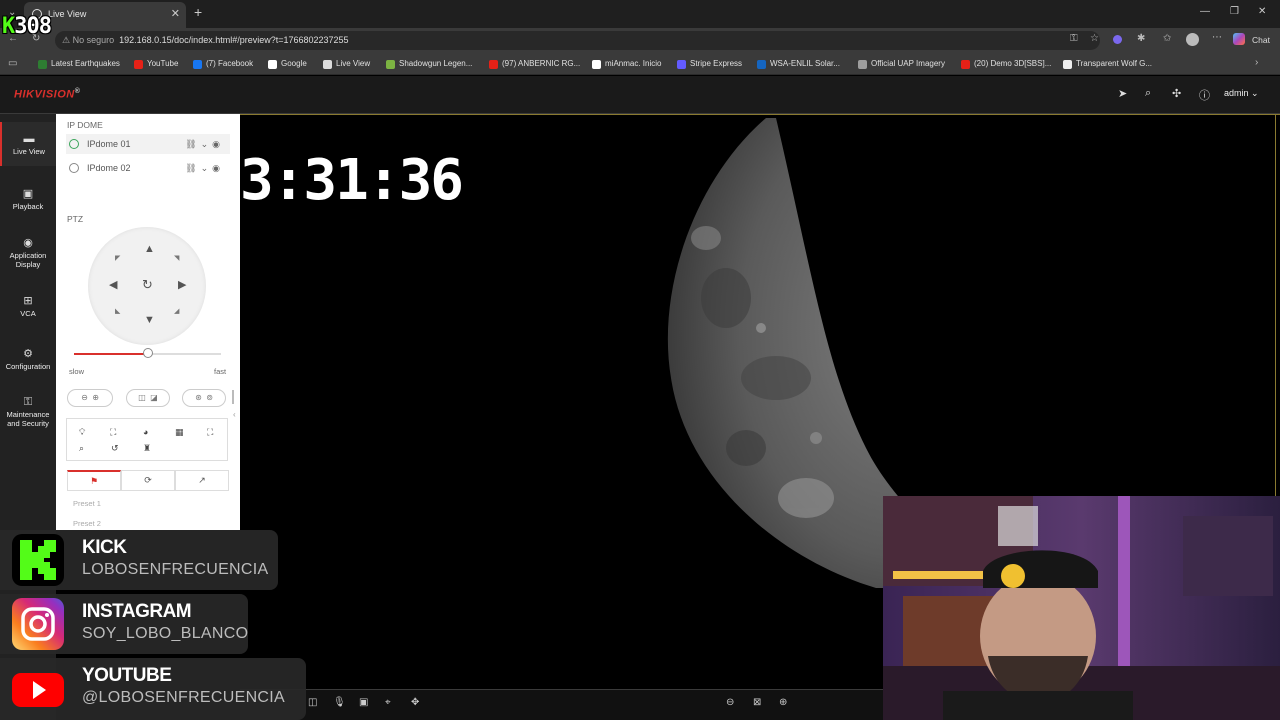 Image resolution: width=1280 pixels, height=720 pixels. I want to click on wiper-icon: ◕, so click(145, 432).